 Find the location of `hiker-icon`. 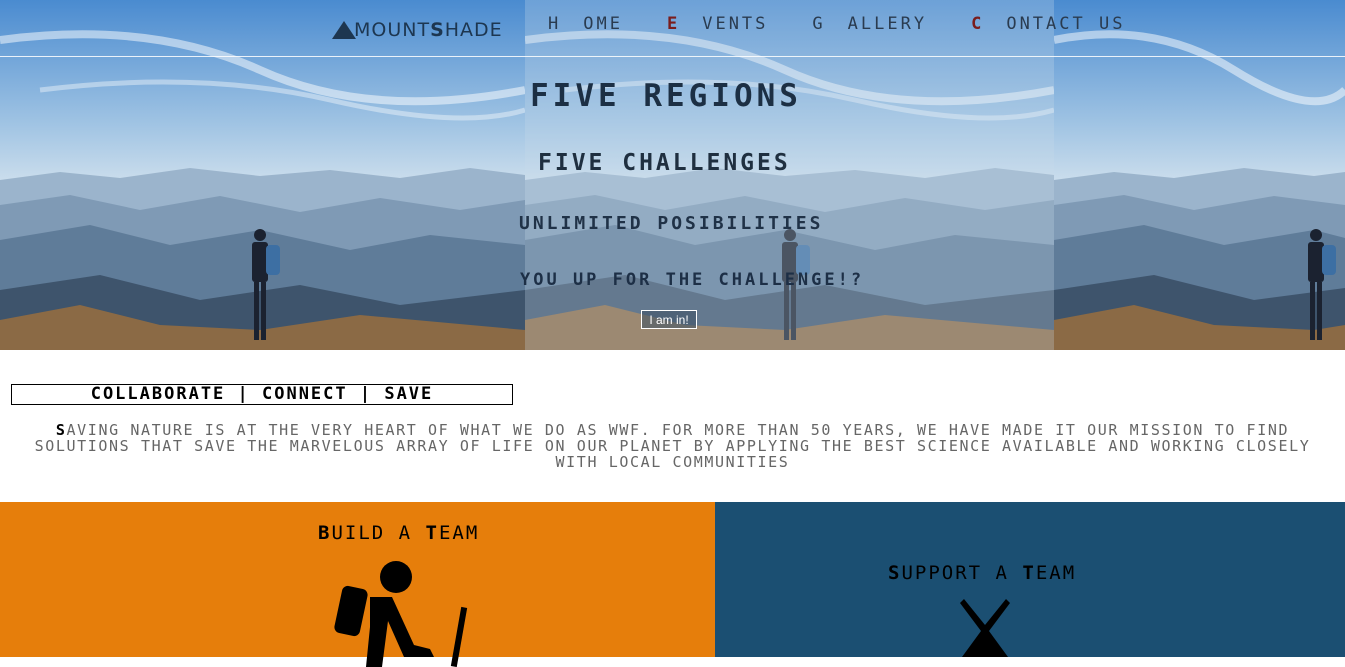

hiker-icon is located at coordinates (401, 614).